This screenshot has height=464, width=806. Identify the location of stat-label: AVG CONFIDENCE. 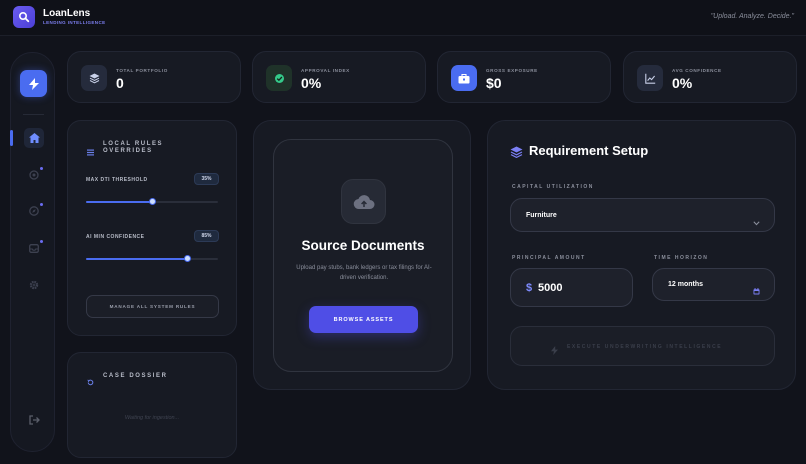
(697, 70).